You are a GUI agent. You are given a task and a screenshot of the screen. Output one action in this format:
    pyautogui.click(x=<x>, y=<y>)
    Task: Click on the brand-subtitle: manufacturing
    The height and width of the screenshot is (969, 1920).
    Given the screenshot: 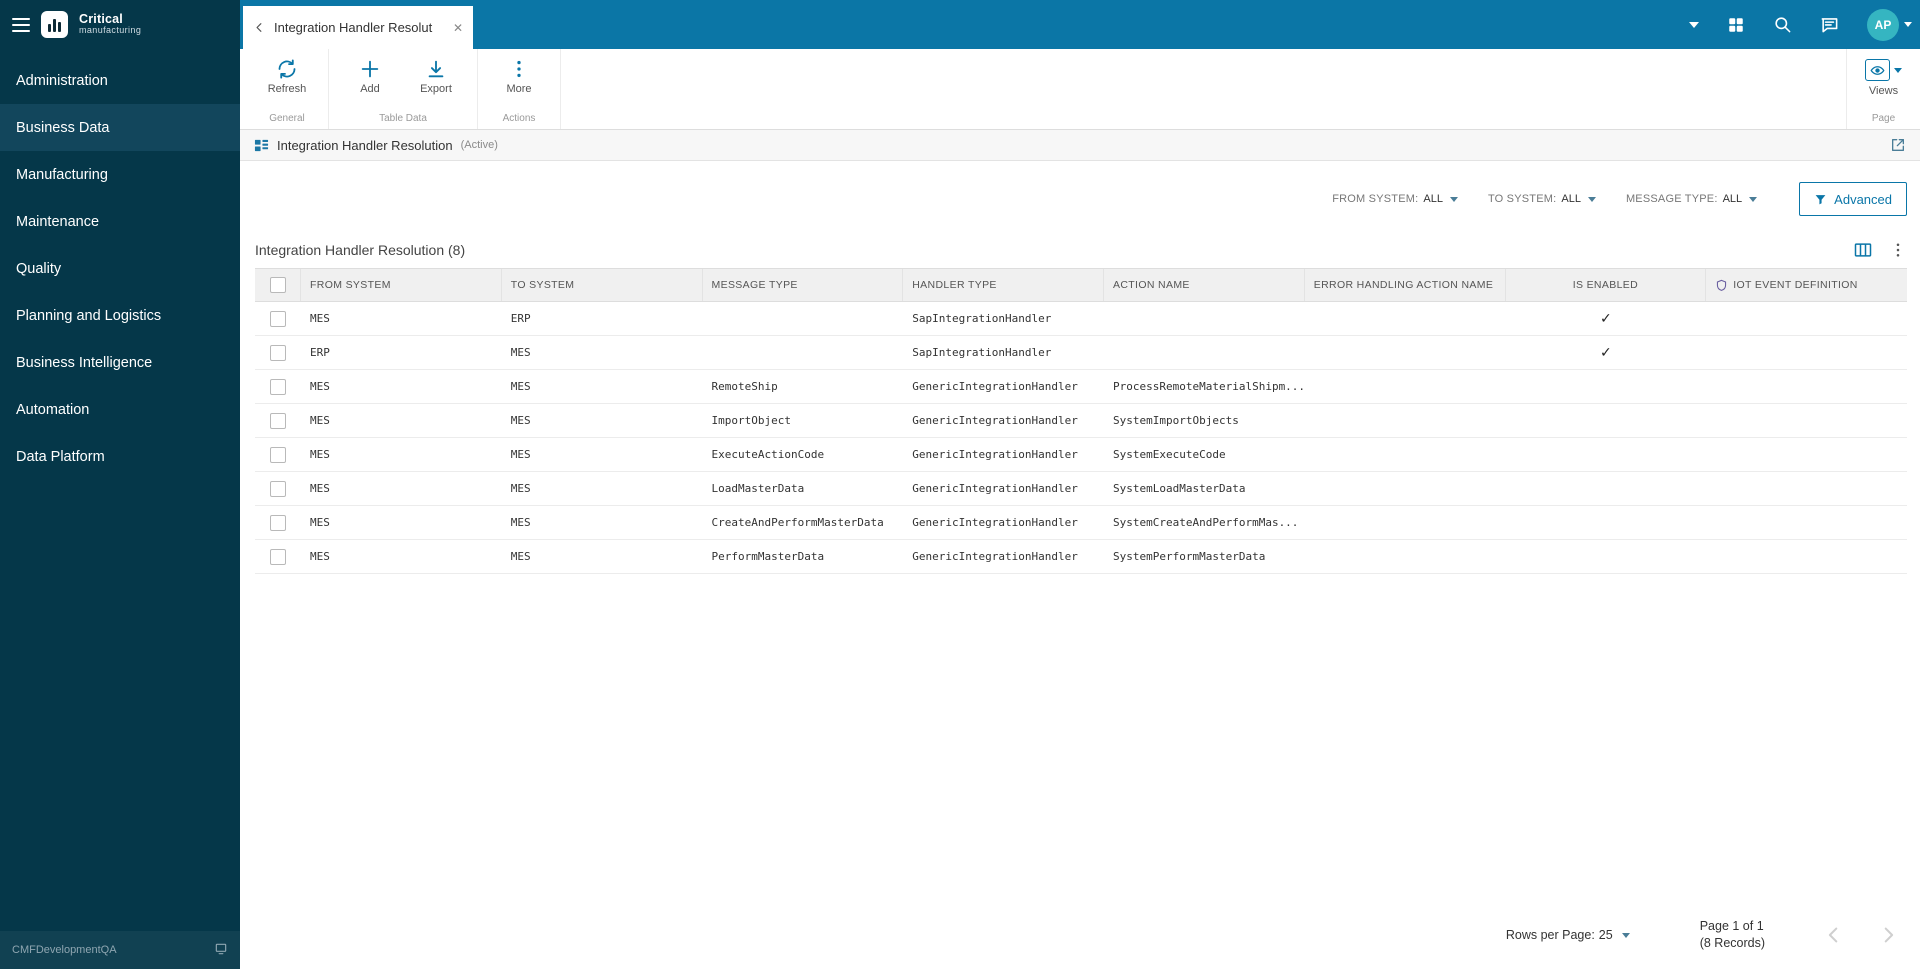 What is the action you would take?
    pyautogui.click(x=110, y=30)
    